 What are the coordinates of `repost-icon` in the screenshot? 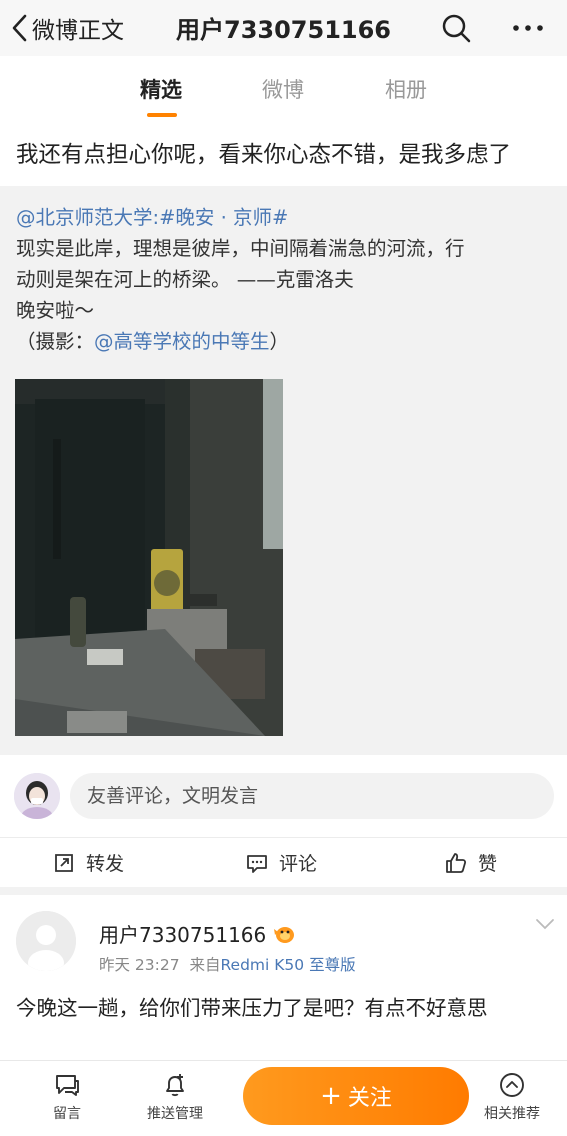 It's located at (64, 862).